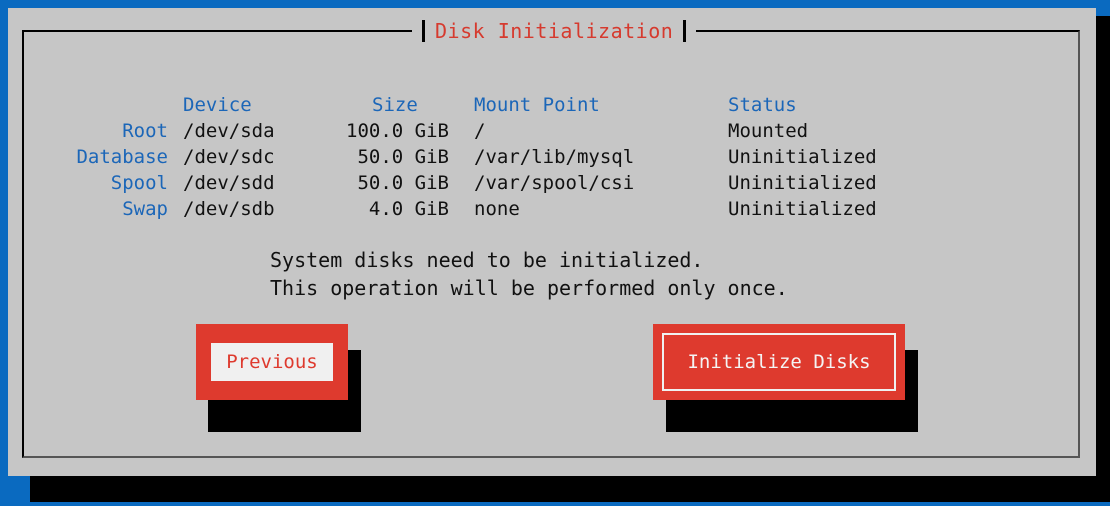  Describe the element at coordinates (229, 209) in the screenshot. I see `row-device: /dev/sdb` at that location.